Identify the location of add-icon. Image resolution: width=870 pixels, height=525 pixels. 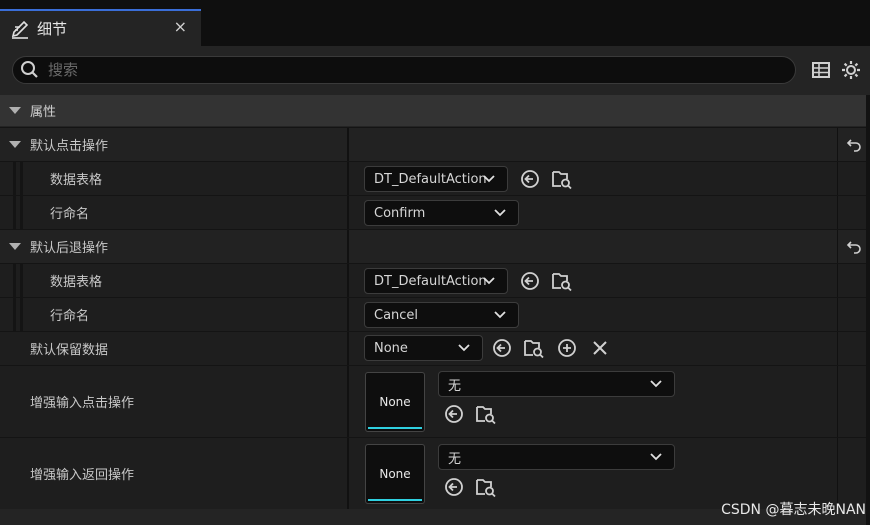
(567, 348).